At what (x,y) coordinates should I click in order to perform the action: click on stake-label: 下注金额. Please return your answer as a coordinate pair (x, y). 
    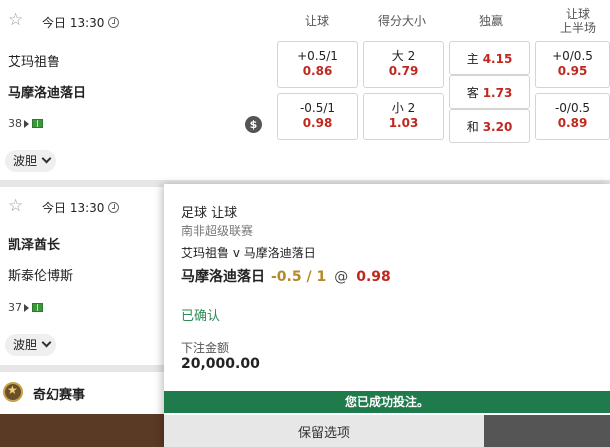
    Looking at the image, I should click on (205, 348).